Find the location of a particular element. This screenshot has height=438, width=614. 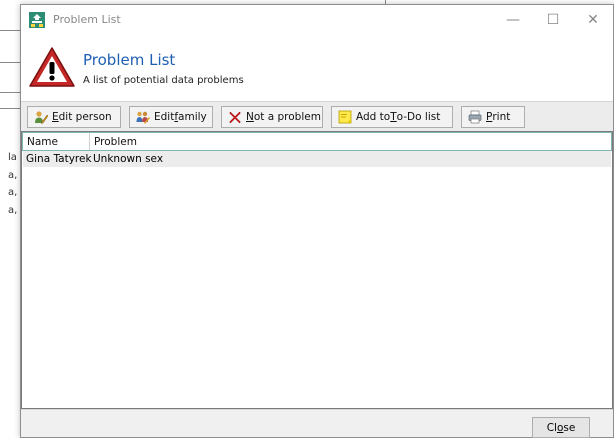

edit-family-button: Edit f amily is located at coordinates (171, 117).